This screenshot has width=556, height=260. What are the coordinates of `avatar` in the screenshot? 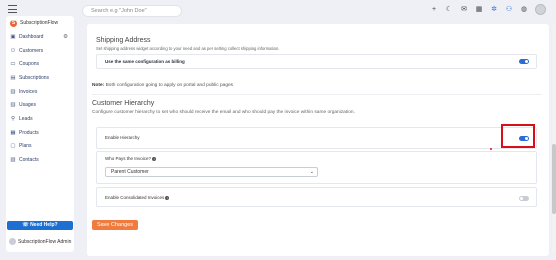 It's located at (12, 241).